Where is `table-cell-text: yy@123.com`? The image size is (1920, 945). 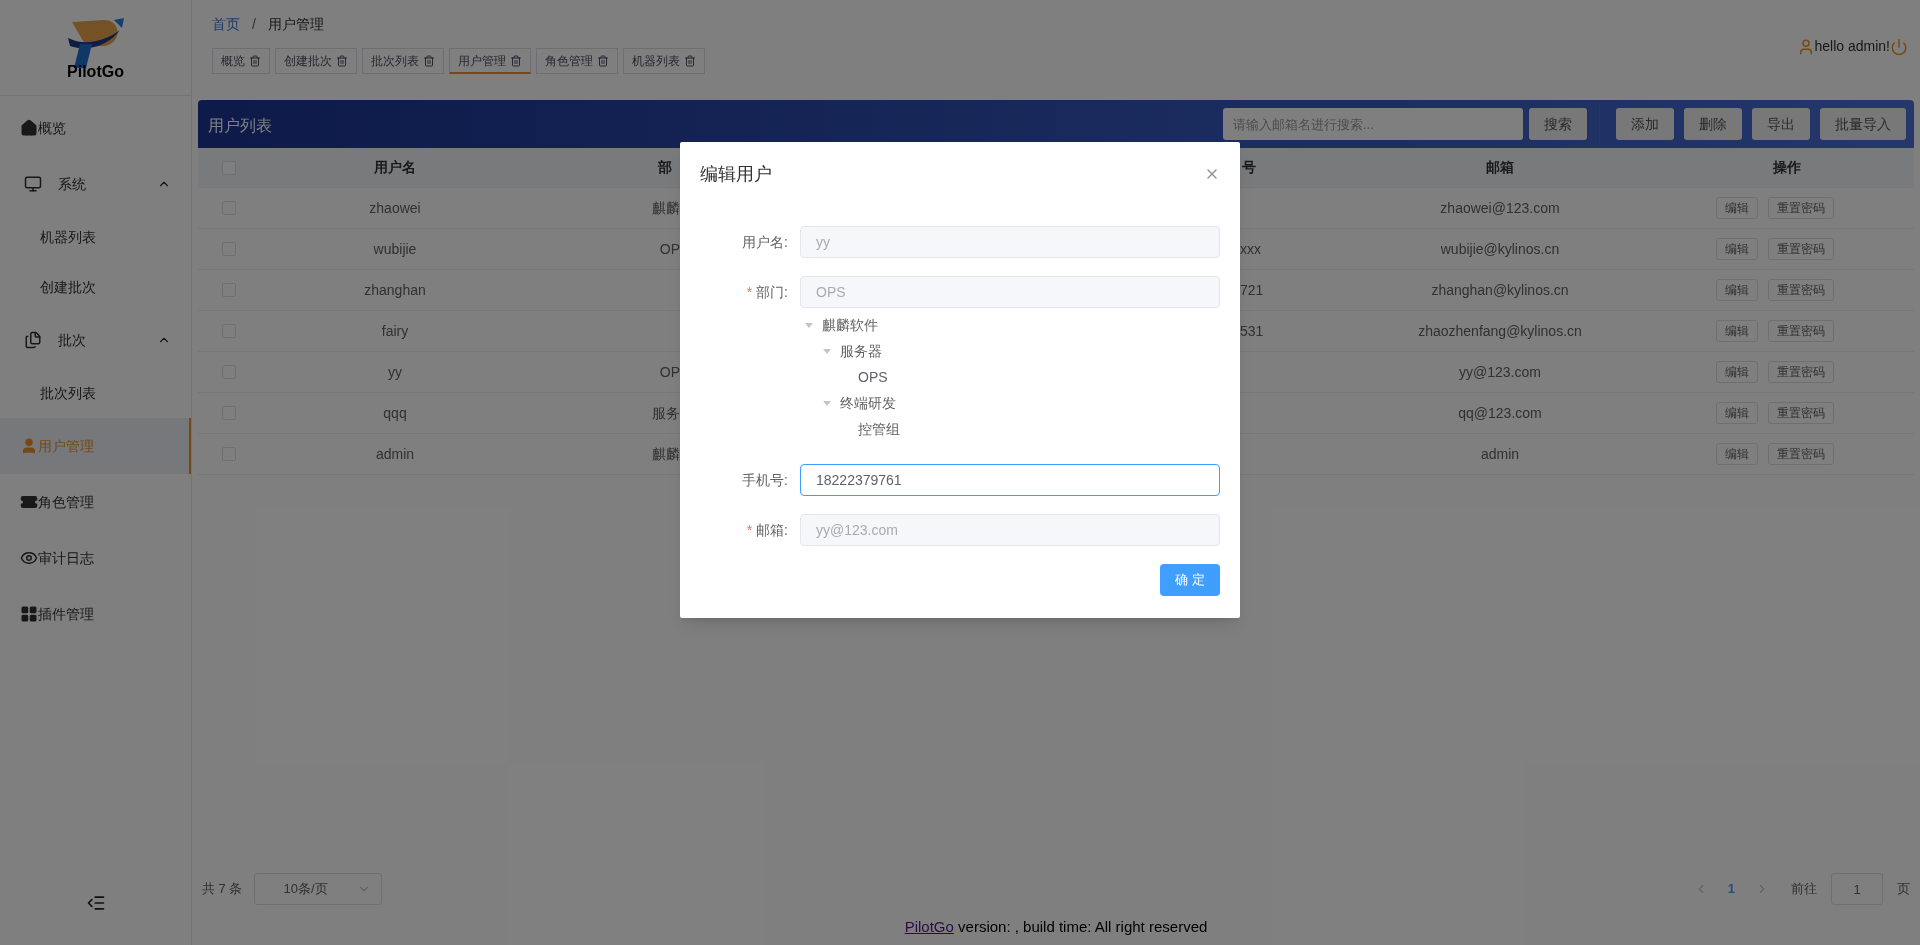
table-cell-text: yy@123.com is located at coordinates (1500, 372).